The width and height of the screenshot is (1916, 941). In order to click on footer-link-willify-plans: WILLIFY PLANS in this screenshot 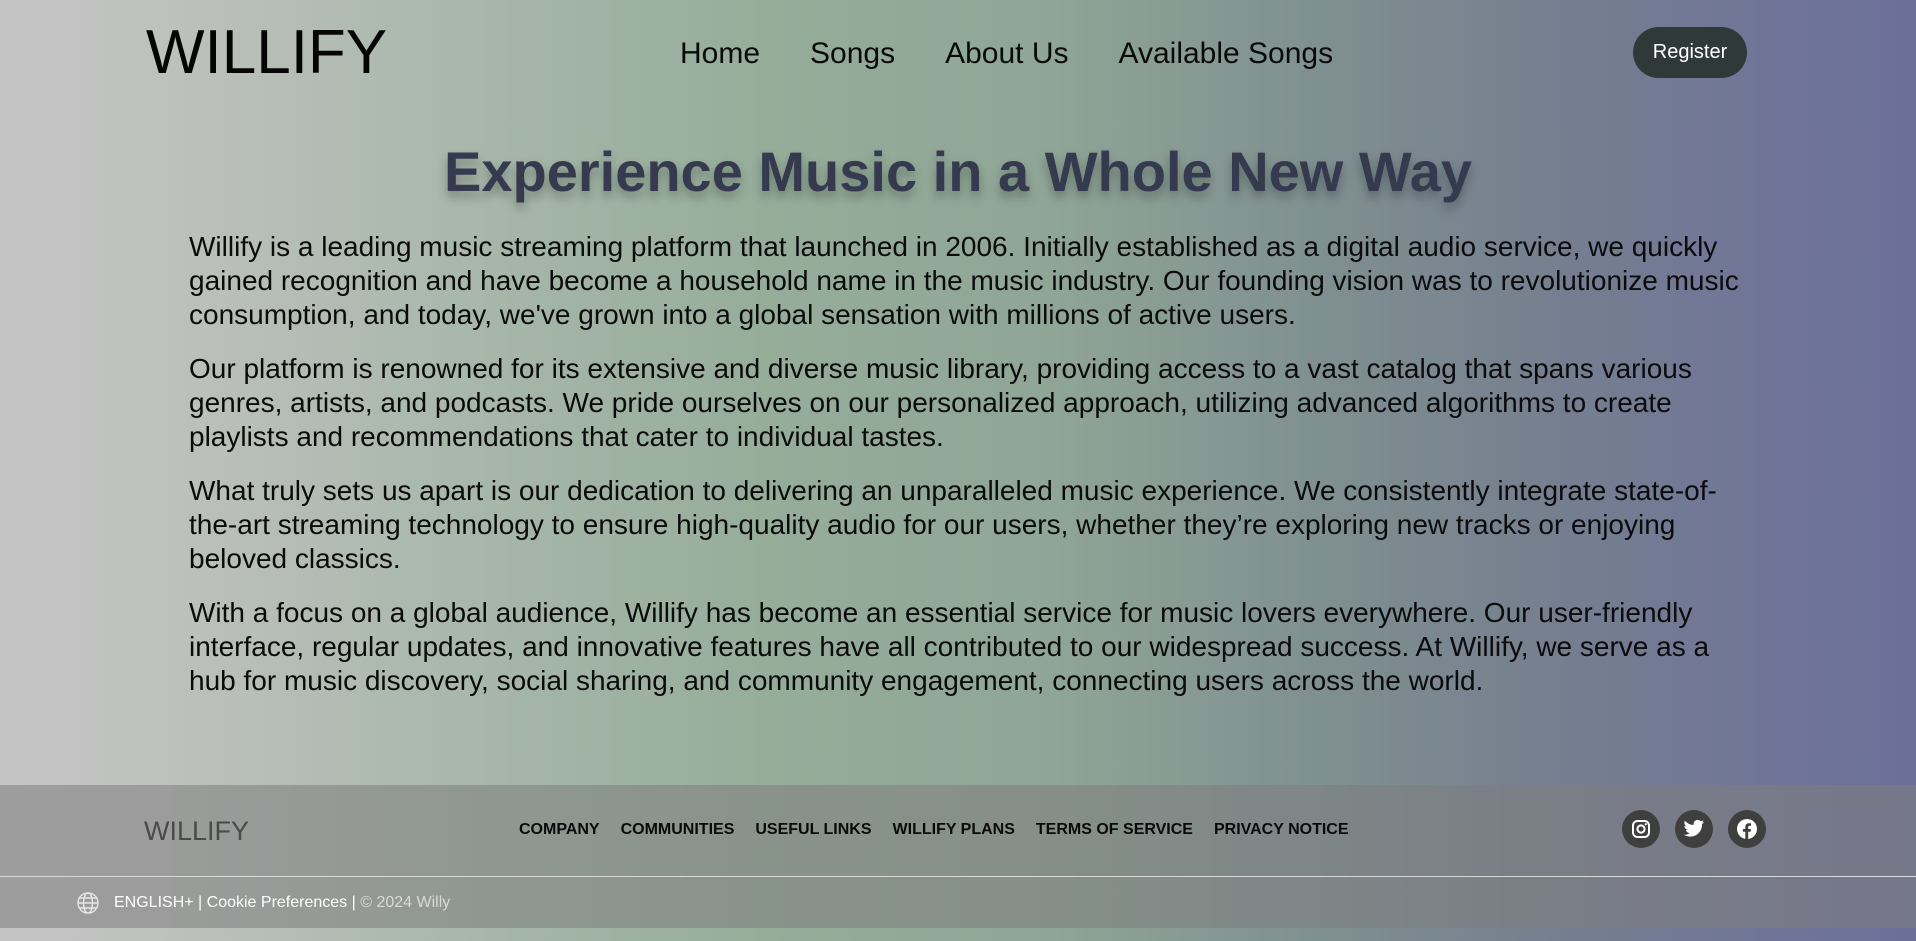, I will do `click(954, 830)`.